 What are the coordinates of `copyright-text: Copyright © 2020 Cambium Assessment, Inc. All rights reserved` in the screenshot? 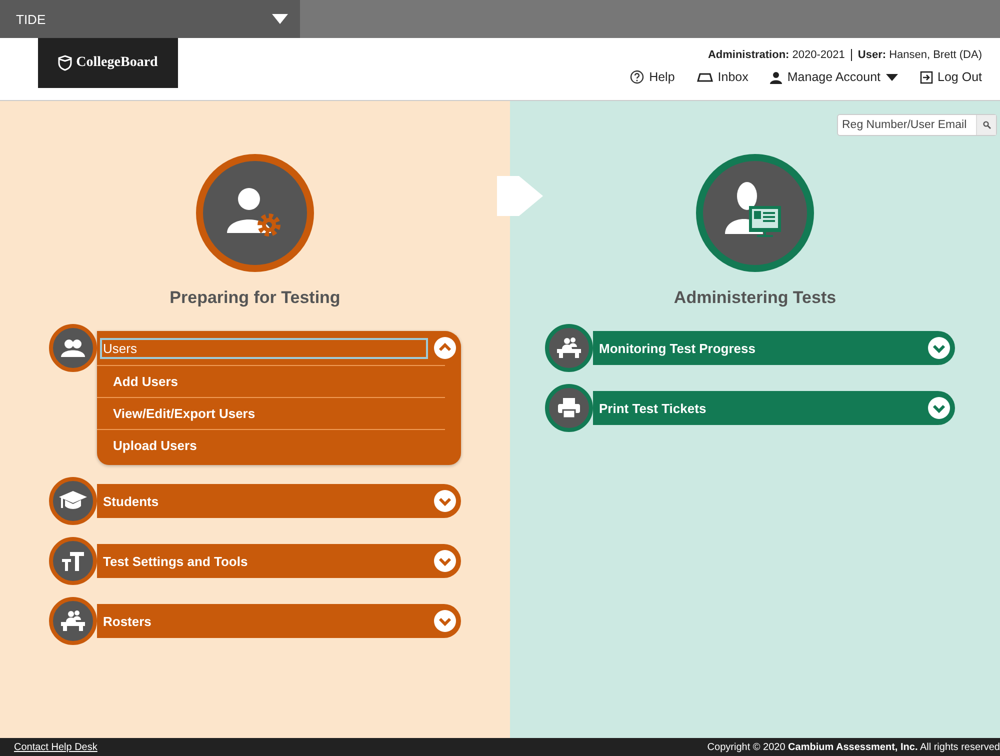 It's located at (853, 747).